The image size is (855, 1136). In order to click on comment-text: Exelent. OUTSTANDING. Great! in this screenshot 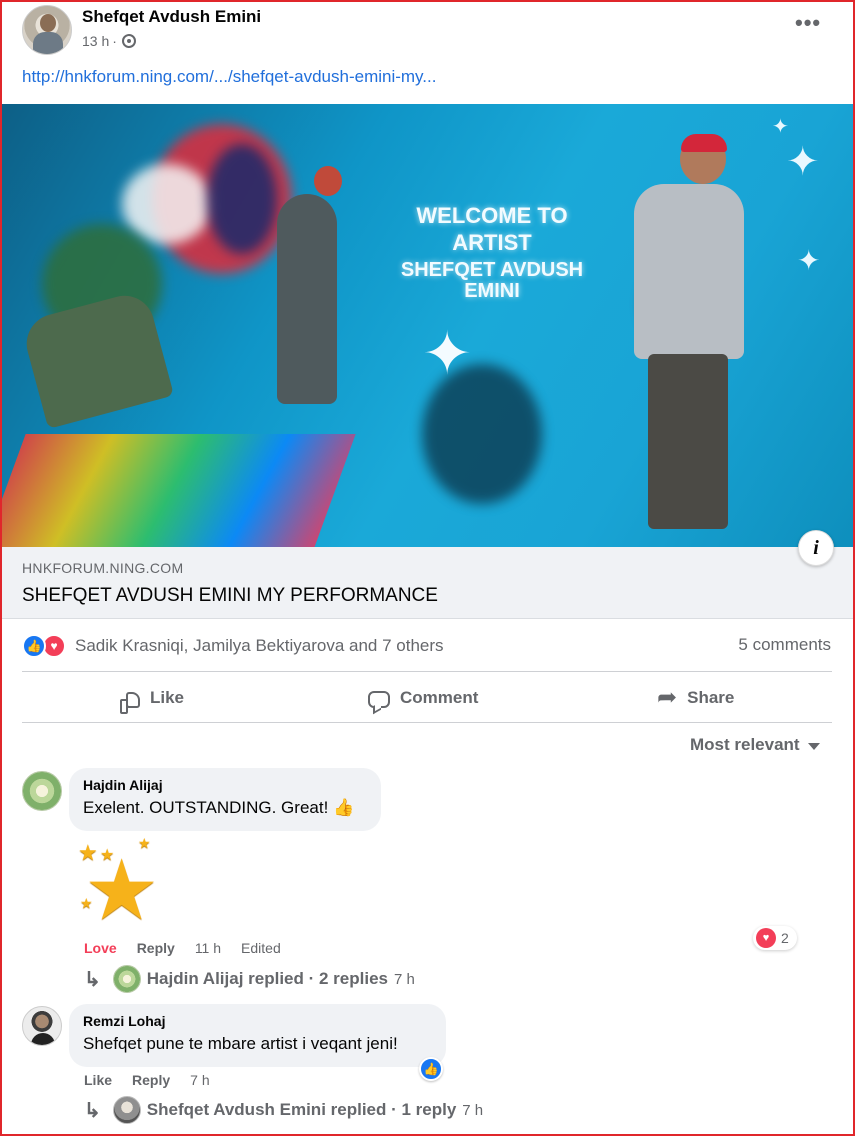, I will do `click(206, 807)`.